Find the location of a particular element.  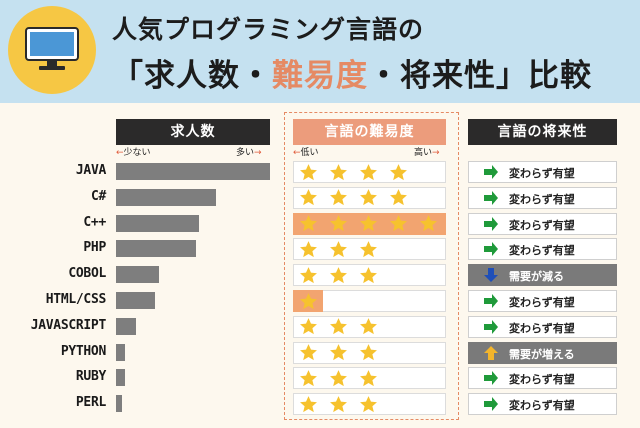

arrow-down-icon is located at coordinates (491, 275).